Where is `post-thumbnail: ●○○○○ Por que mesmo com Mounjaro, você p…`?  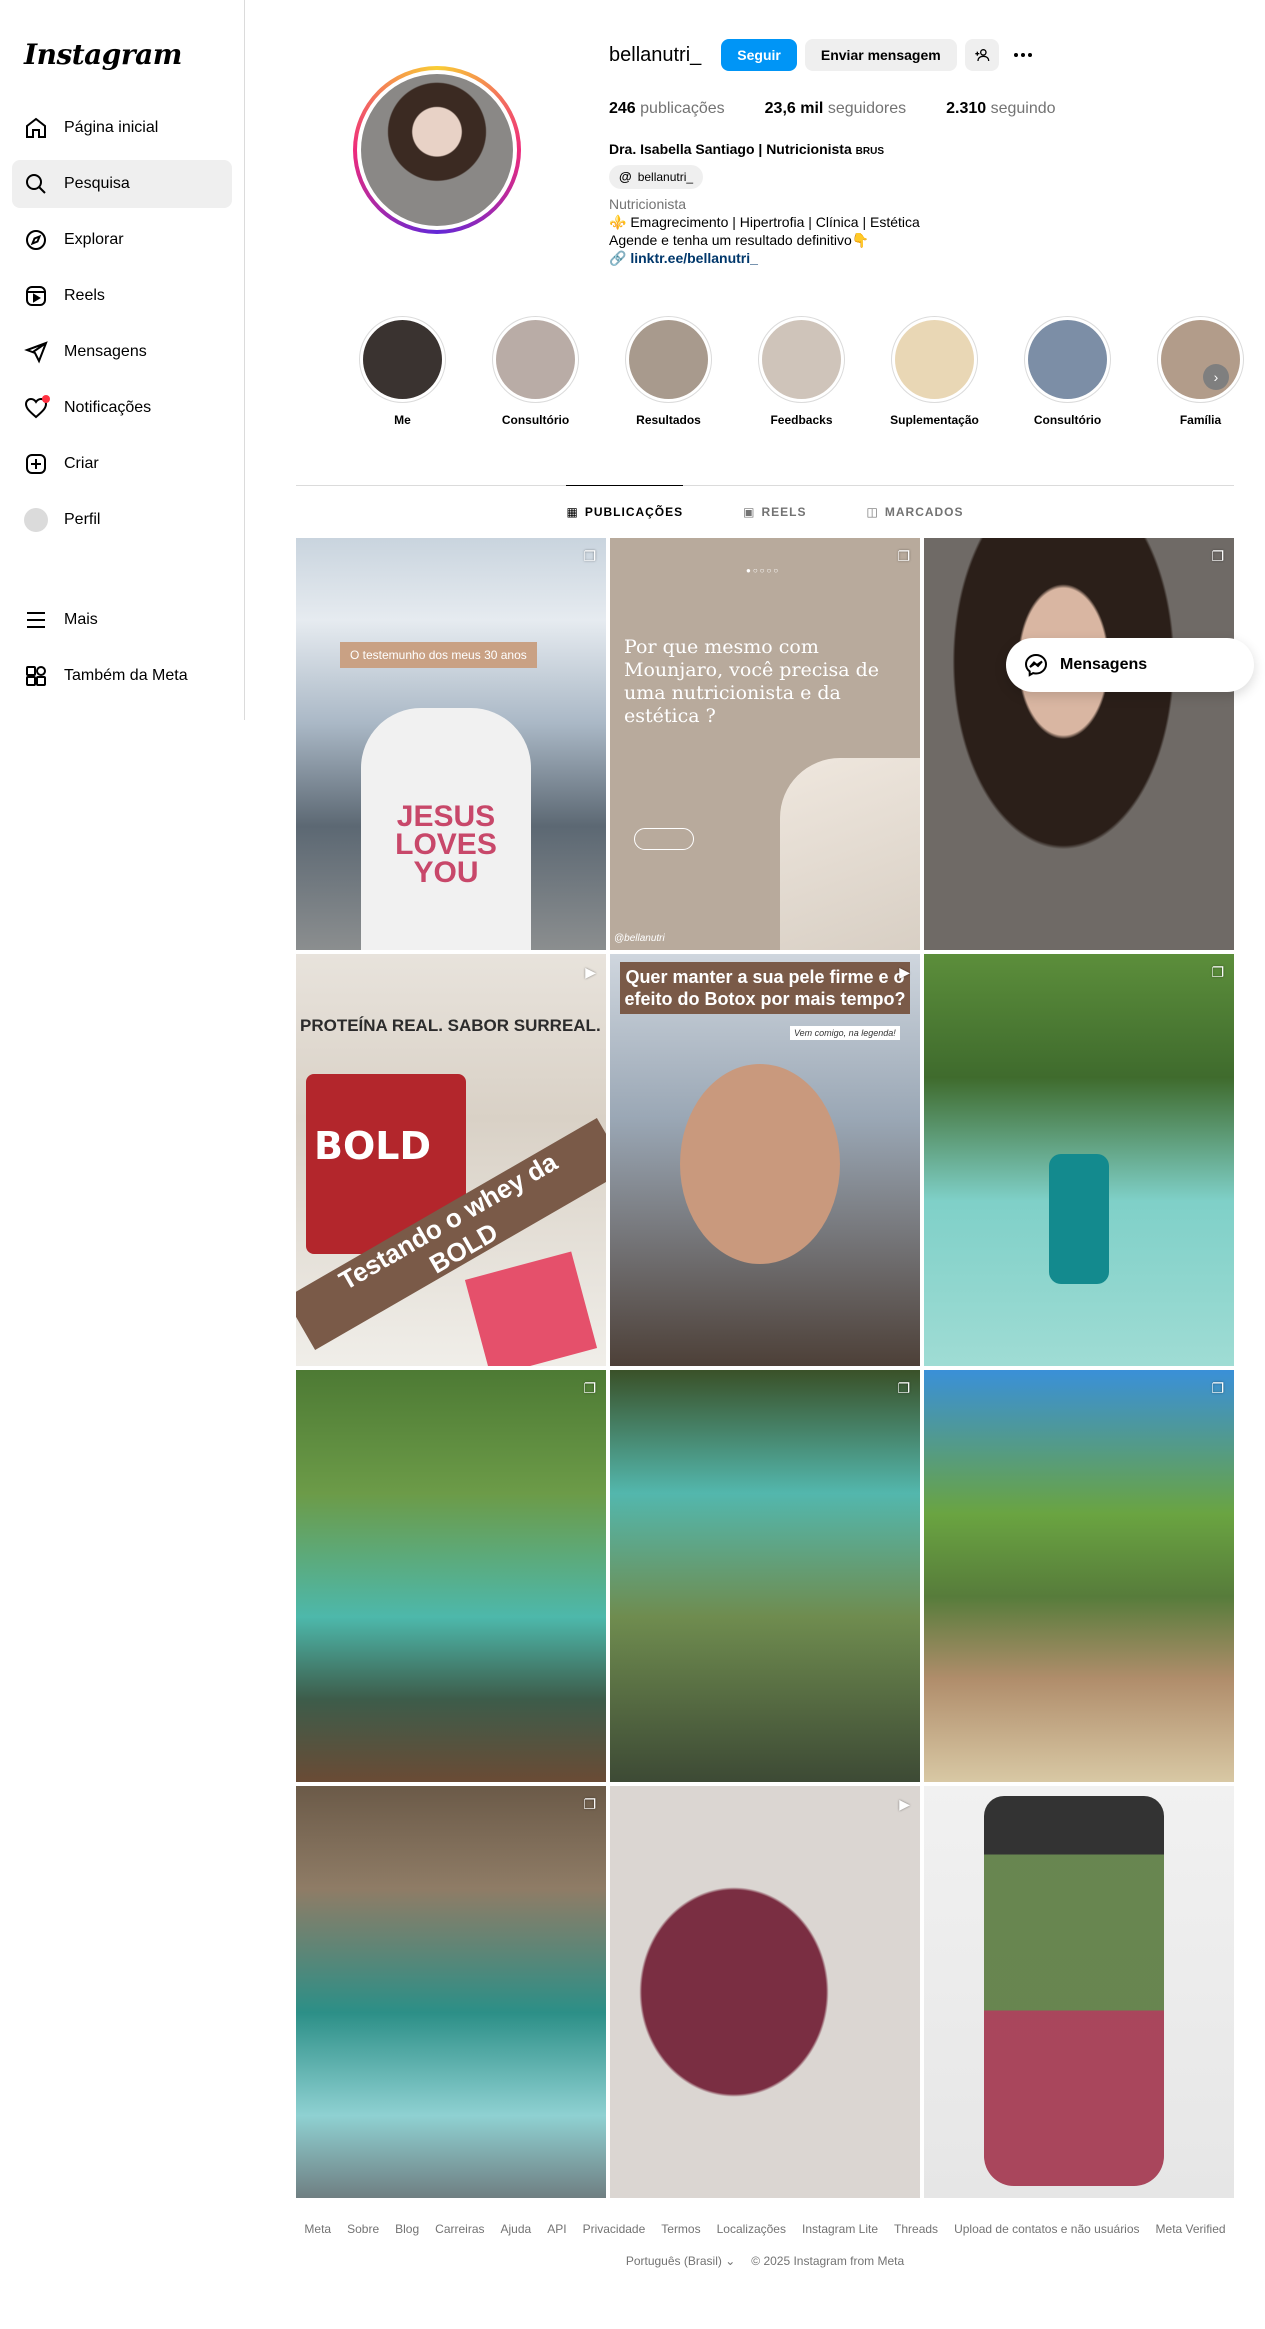
post-thumbnail: ●○○○○ Por que mesmo com Mounjaro, você p… is located at coordinates (765, 744).